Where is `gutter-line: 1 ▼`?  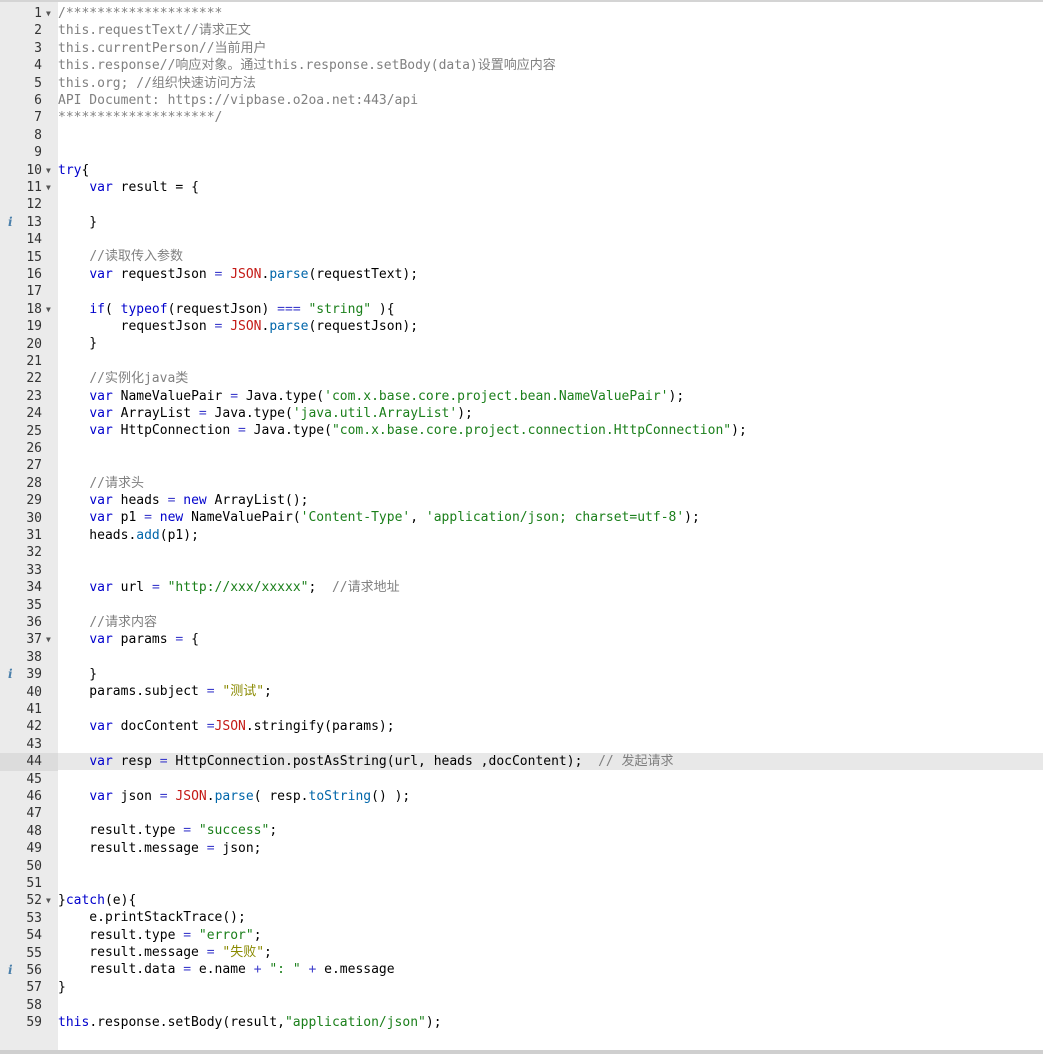
gutter-line: 1 ▼ is located at coordinates (29, 13).